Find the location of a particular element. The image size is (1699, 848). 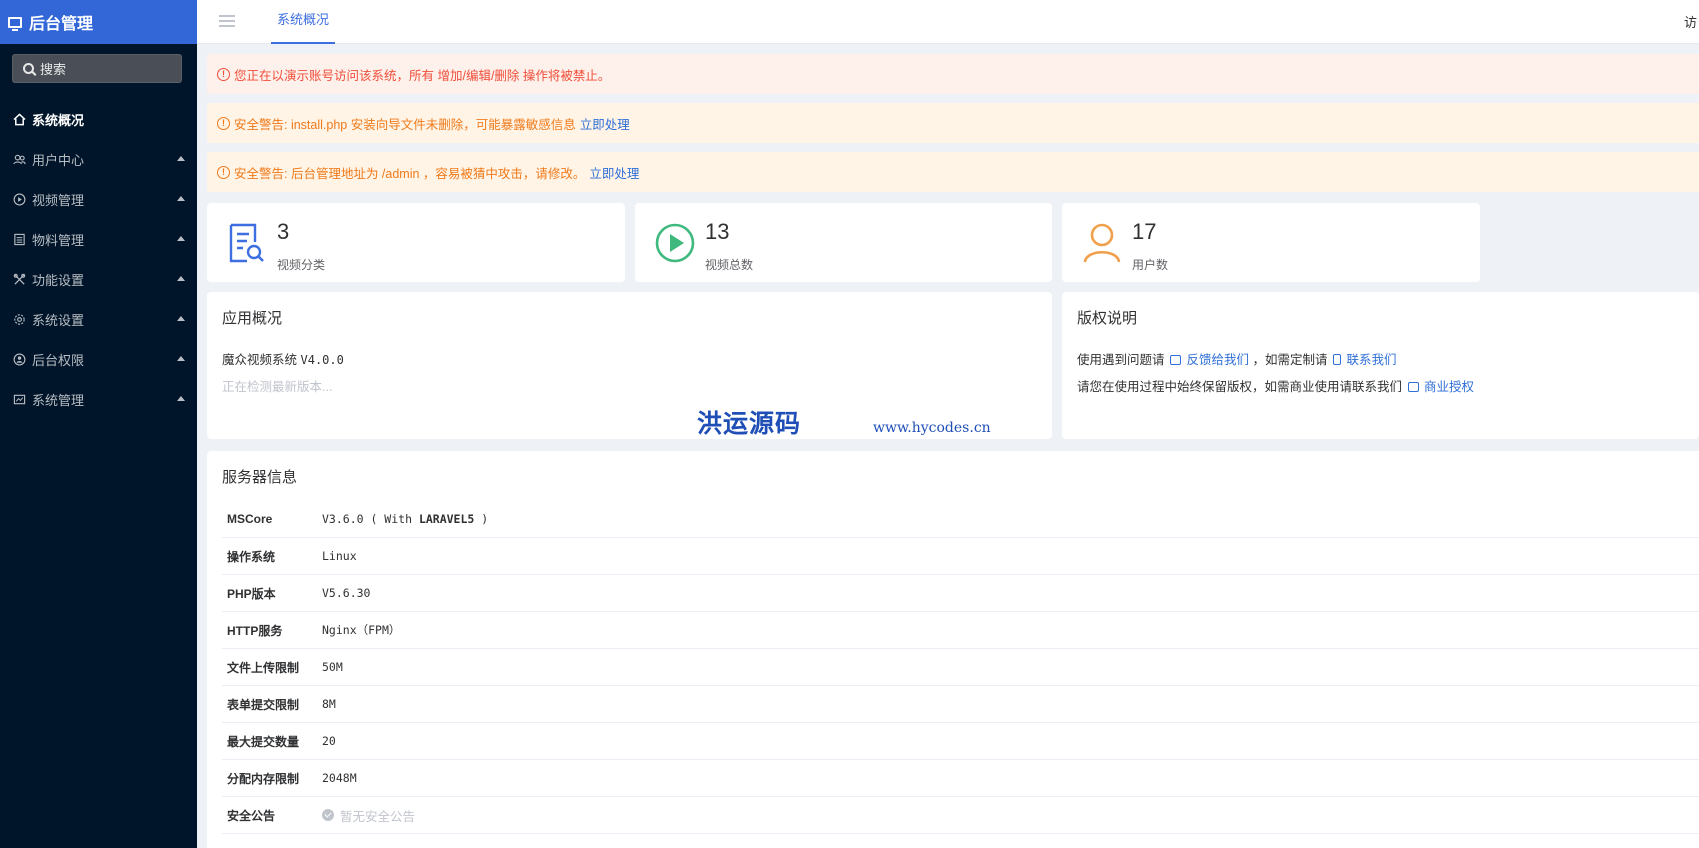

sidebar-item-users: 用户中心 is located at coordinates (98, 159).